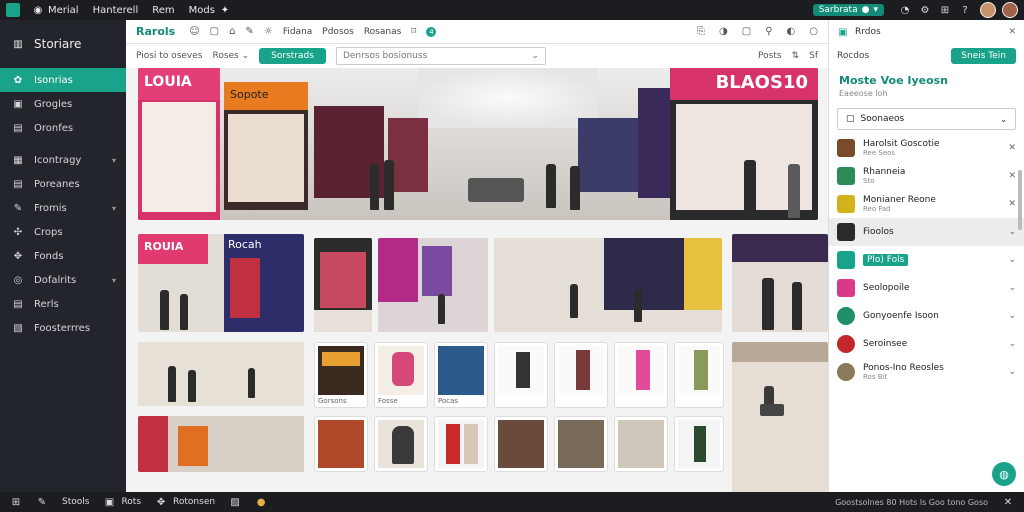 The width and height of the screenshot is (1024, 512). Describe the element at coordinates (214, 31) in the screenshot. I see `doc-icon: ▢` at that location.